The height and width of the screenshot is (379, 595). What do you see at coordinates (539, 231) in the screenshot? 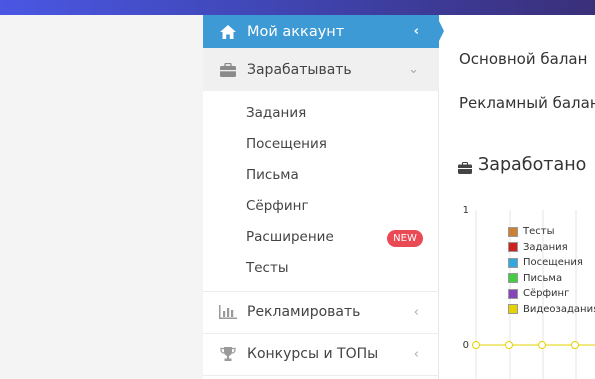
I see `legend-label: Тесты` at bounding box center [539, 231].